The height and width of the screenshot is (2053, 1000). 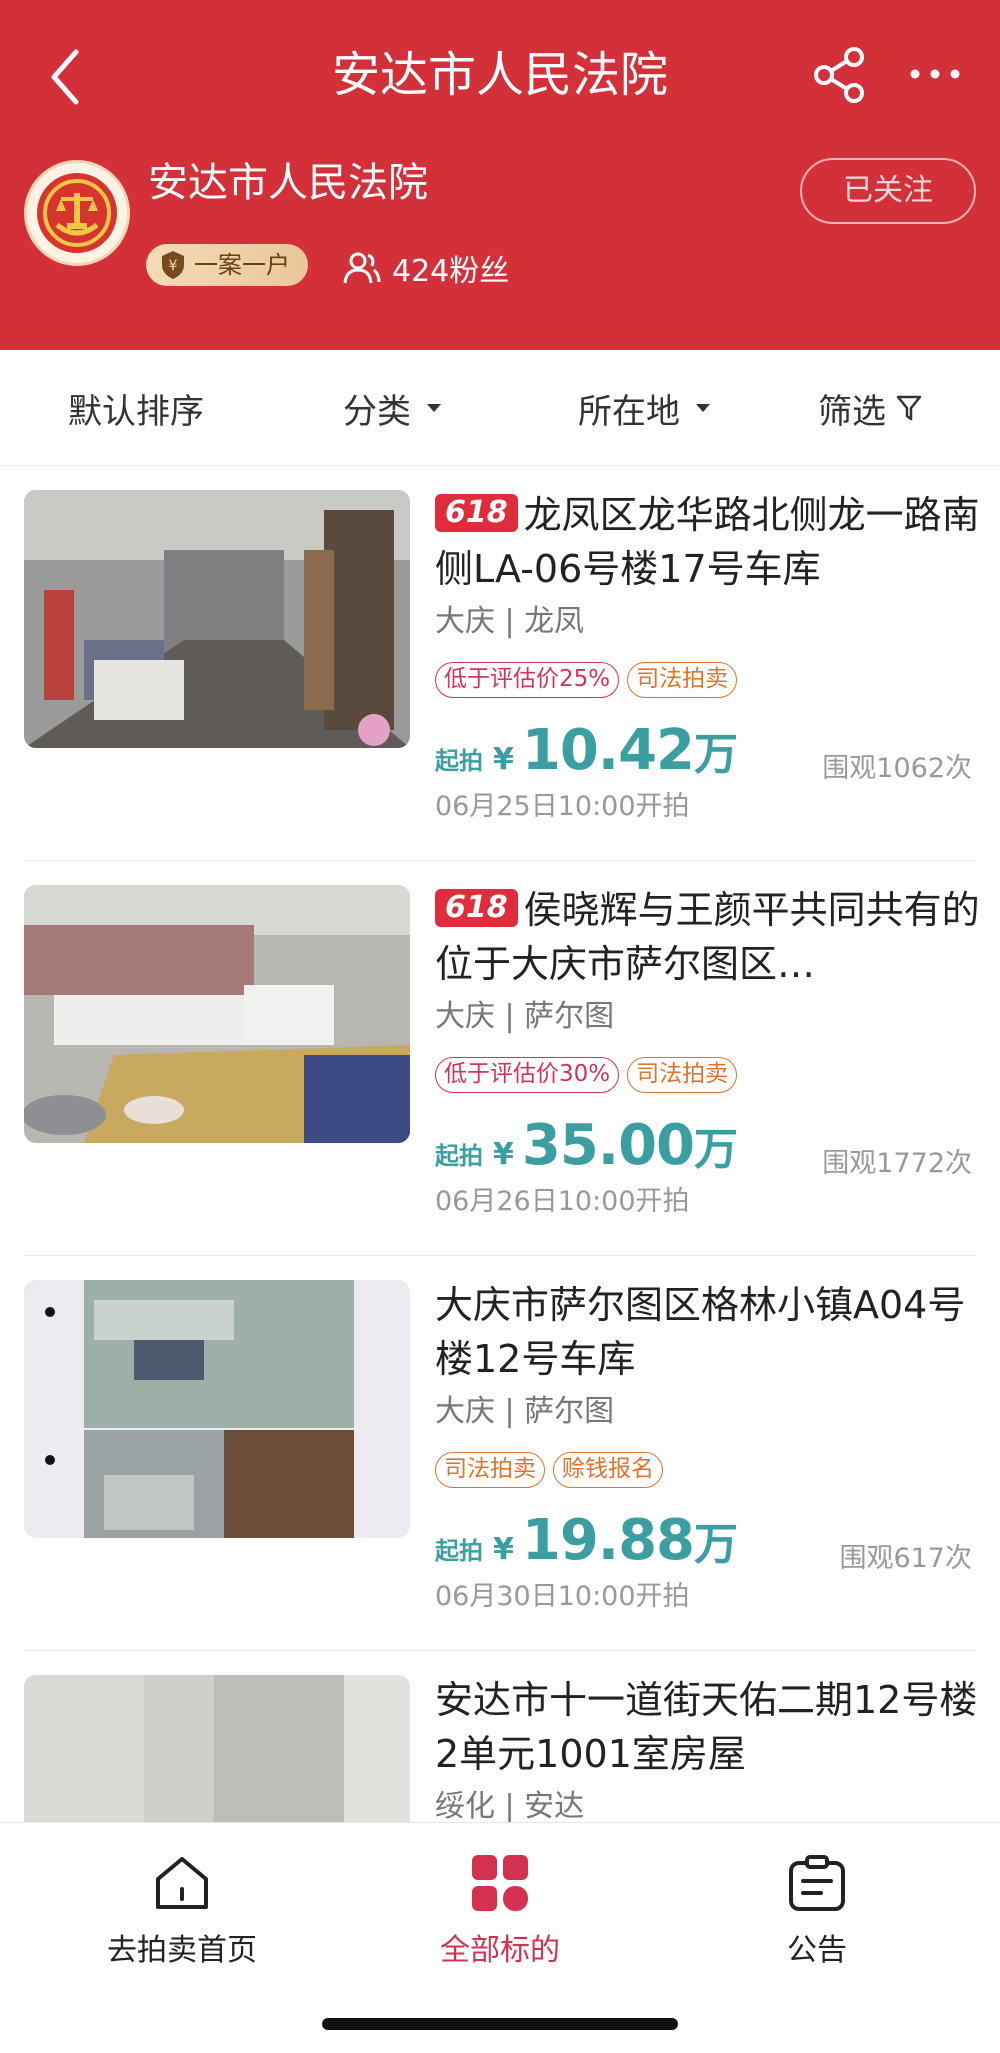 I want to click on item-title-text: 安达市十一道街天佑二期12号楼2单元1001室房屋, so click(x=706, y=1727).